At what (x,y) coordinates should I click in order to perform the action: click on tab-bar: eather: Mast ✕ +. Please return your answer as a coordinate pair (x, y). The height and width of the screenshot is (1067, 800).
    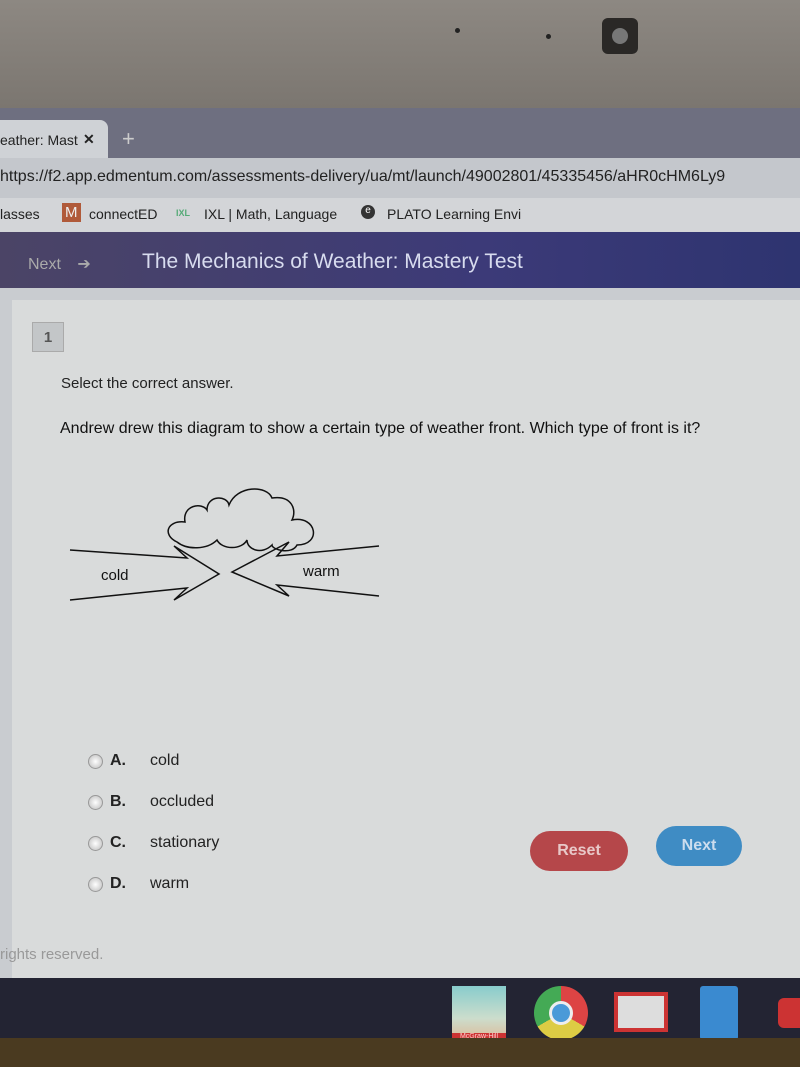
    Looking at the image, I should click on (400, 133).